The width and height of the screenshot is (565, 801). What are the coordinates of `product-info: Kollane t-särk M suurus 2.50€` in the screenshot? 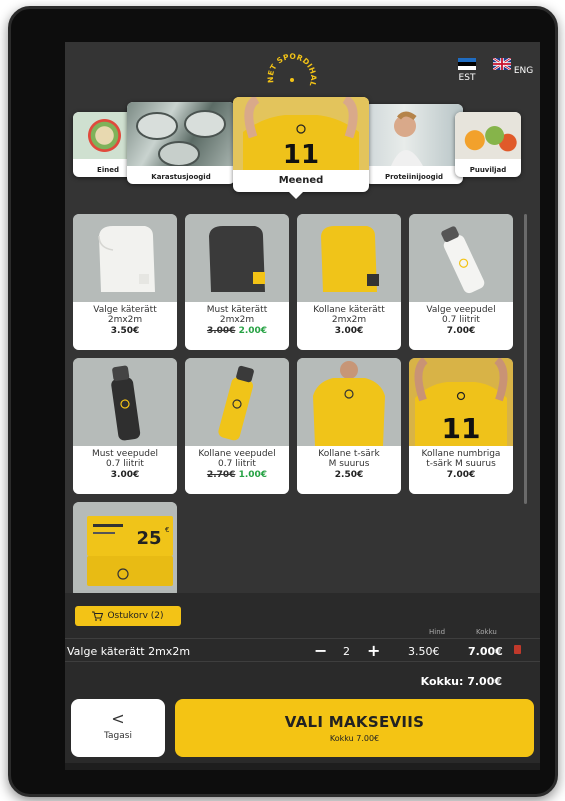 It's located at (349, 470).